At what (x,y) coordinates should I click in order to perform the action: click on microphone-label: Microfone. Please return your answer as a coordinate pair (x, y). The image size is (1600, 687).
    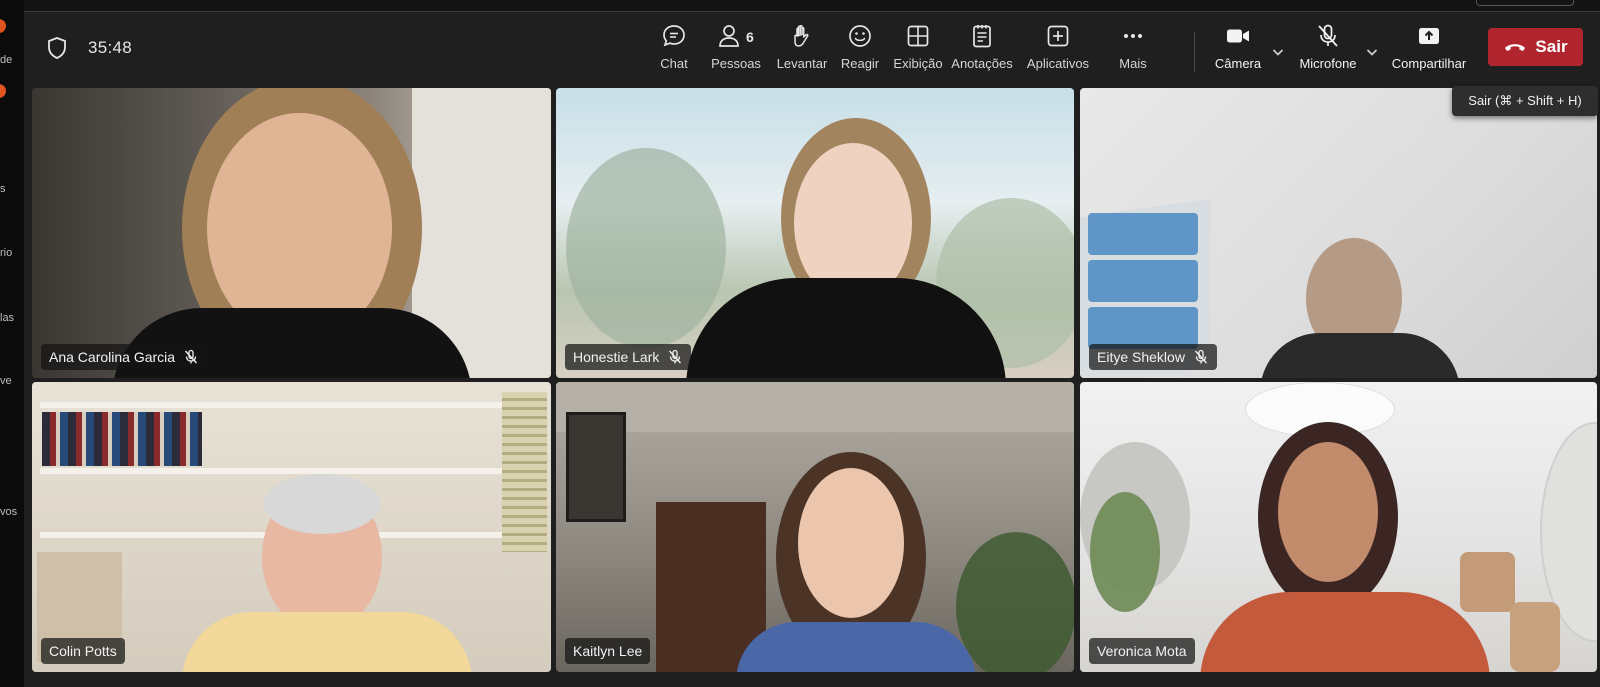
    Looking at the image, I should click on (1328, 63).